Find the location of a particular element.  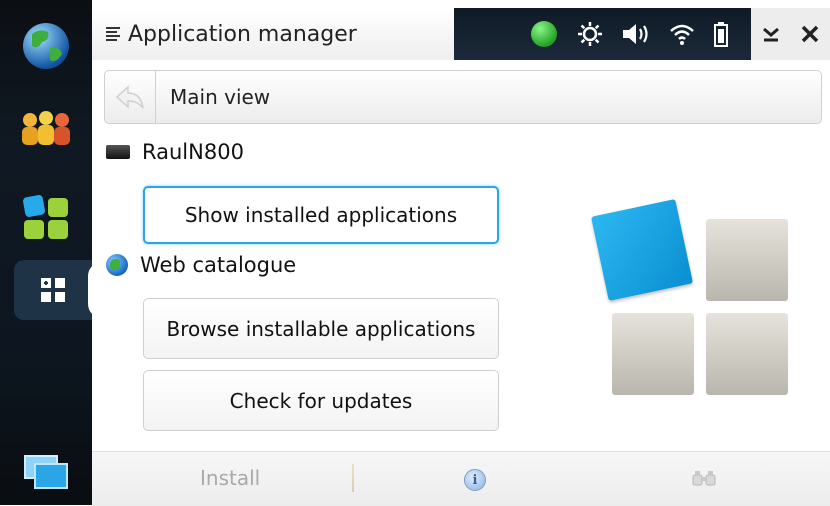

toolbar-divider is located at coordinates (353, 478).